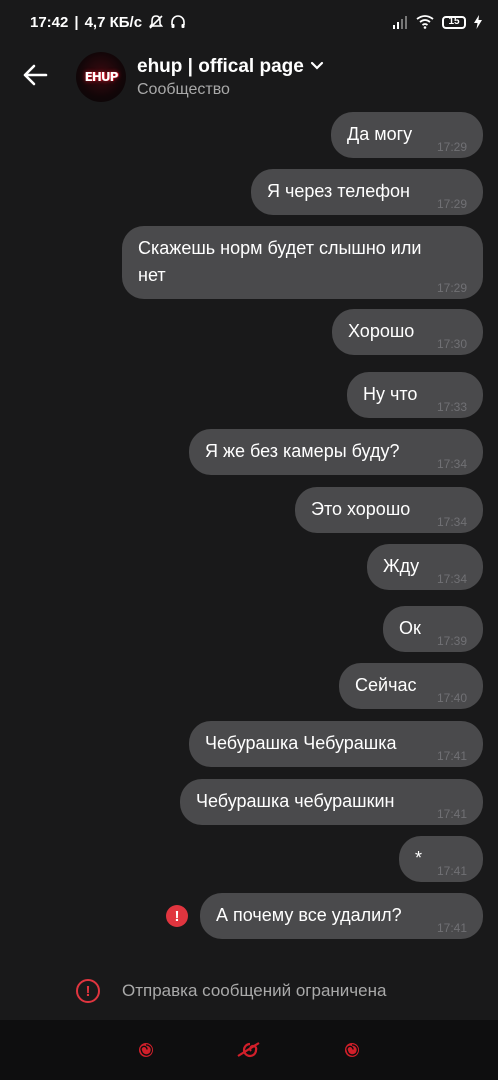  I want to click on message-bubble: Жду 17:34, so click(425, 567).